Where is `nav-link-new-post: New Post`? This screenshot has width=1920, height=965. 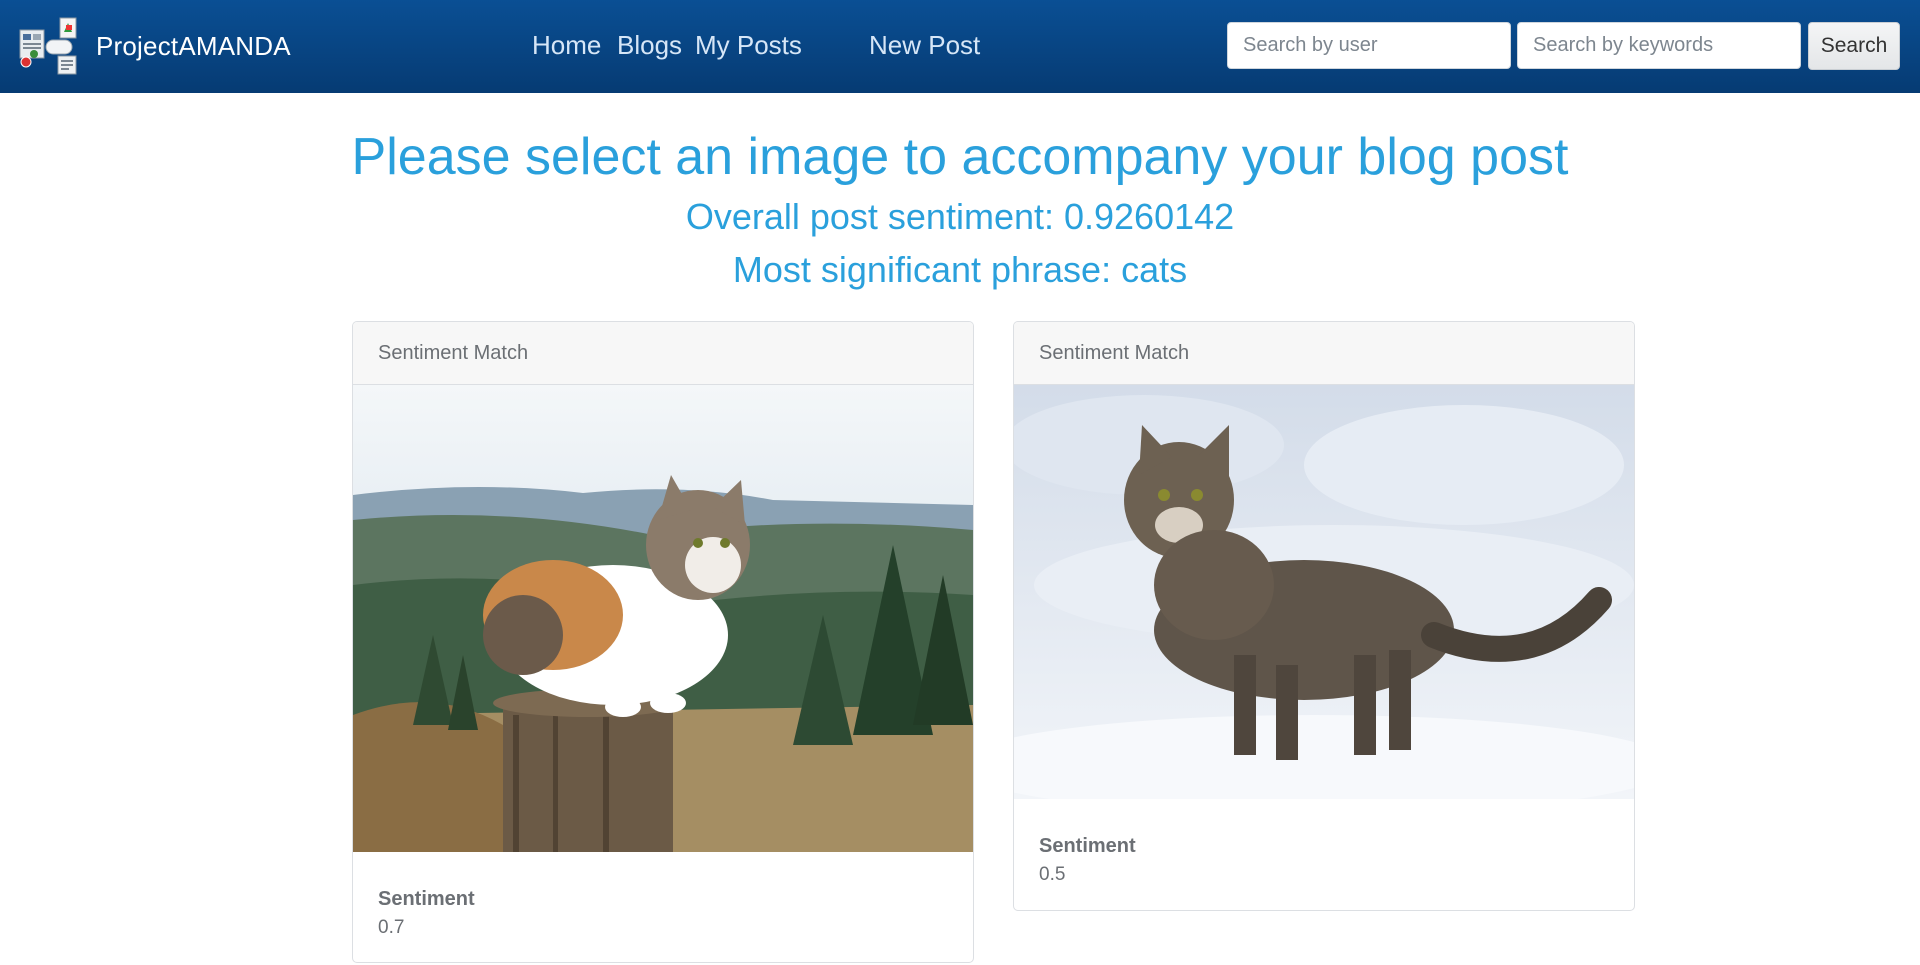
nav-link-new-post: New Post is located at coordinates (924, 45).